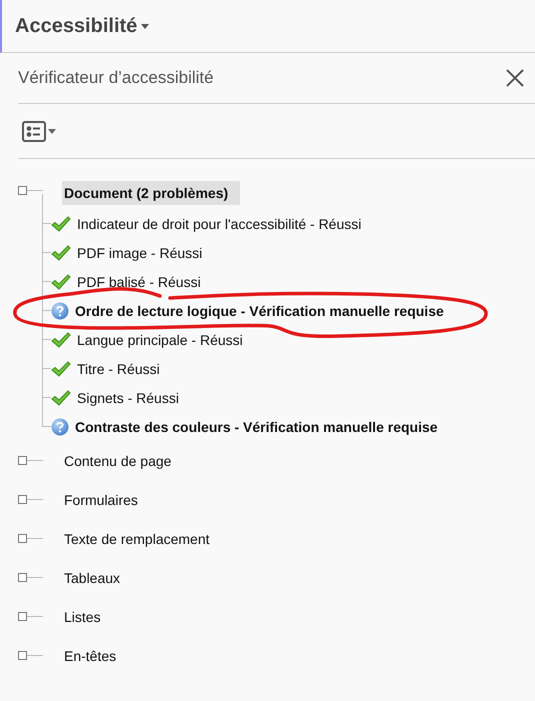 Image resolution: width=535 pixels, height=701 pixels. Describe the element at coordinates (92, 578) in the screenshot. I see `tree-item: Tableaux` at that location.